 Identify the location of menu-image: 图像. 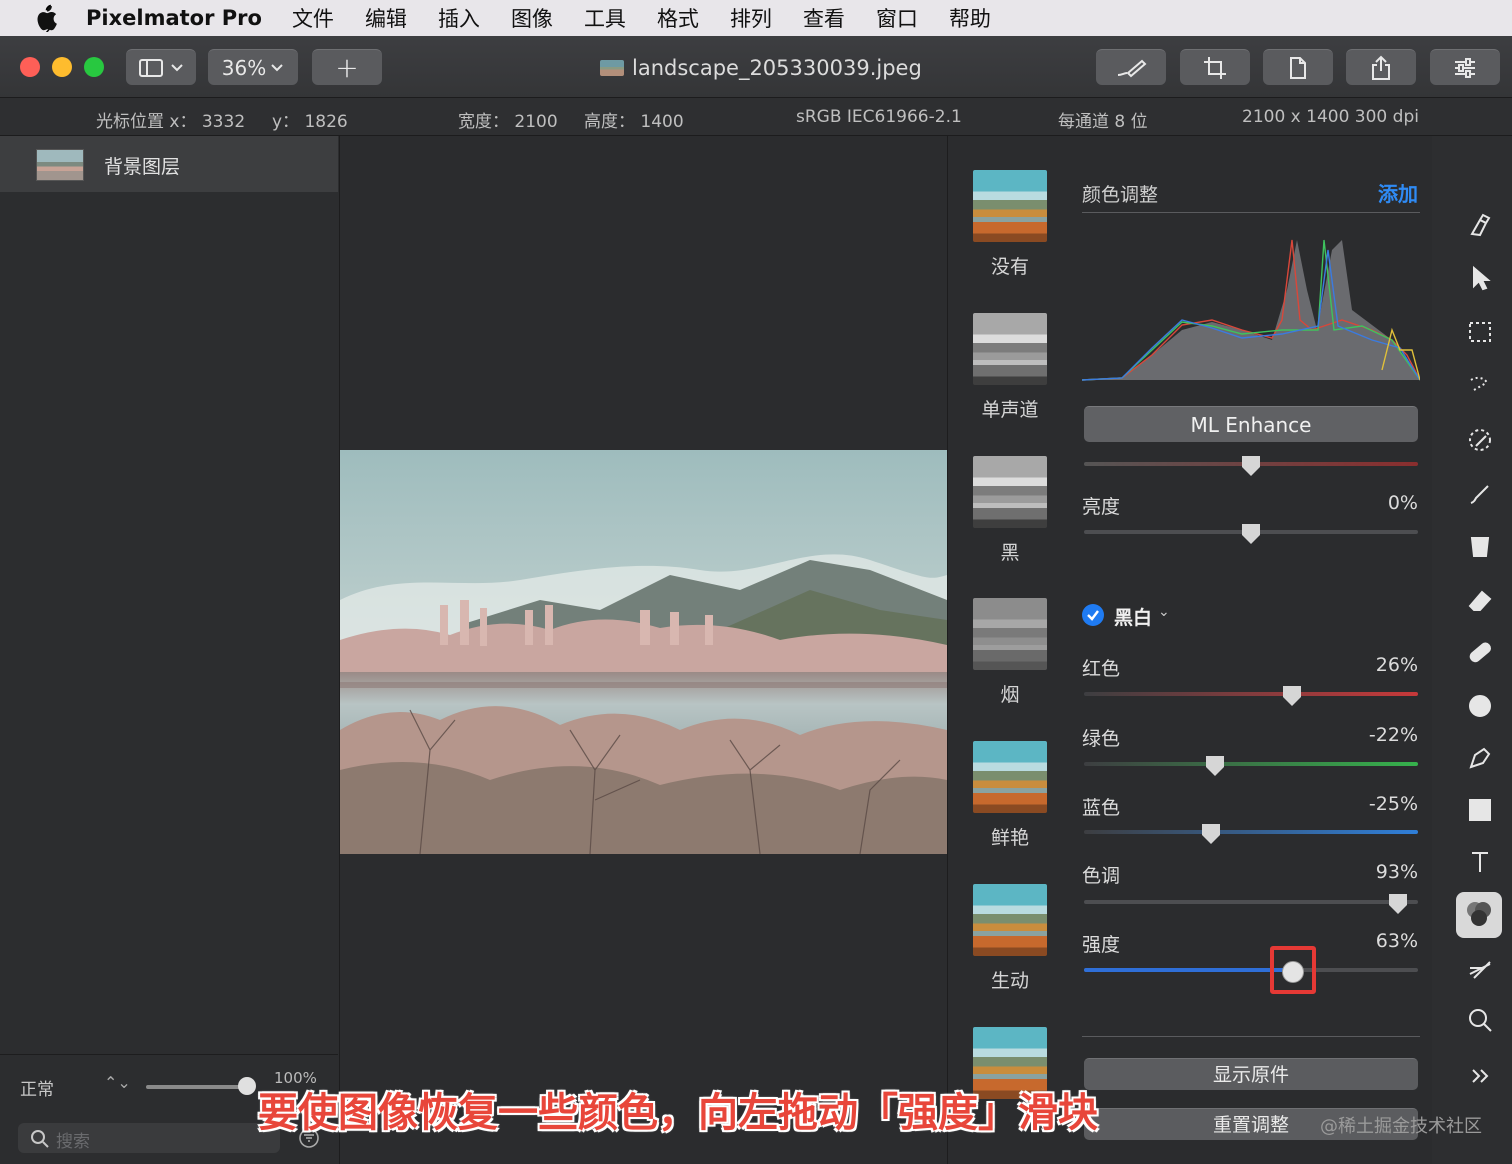
(532, 18).